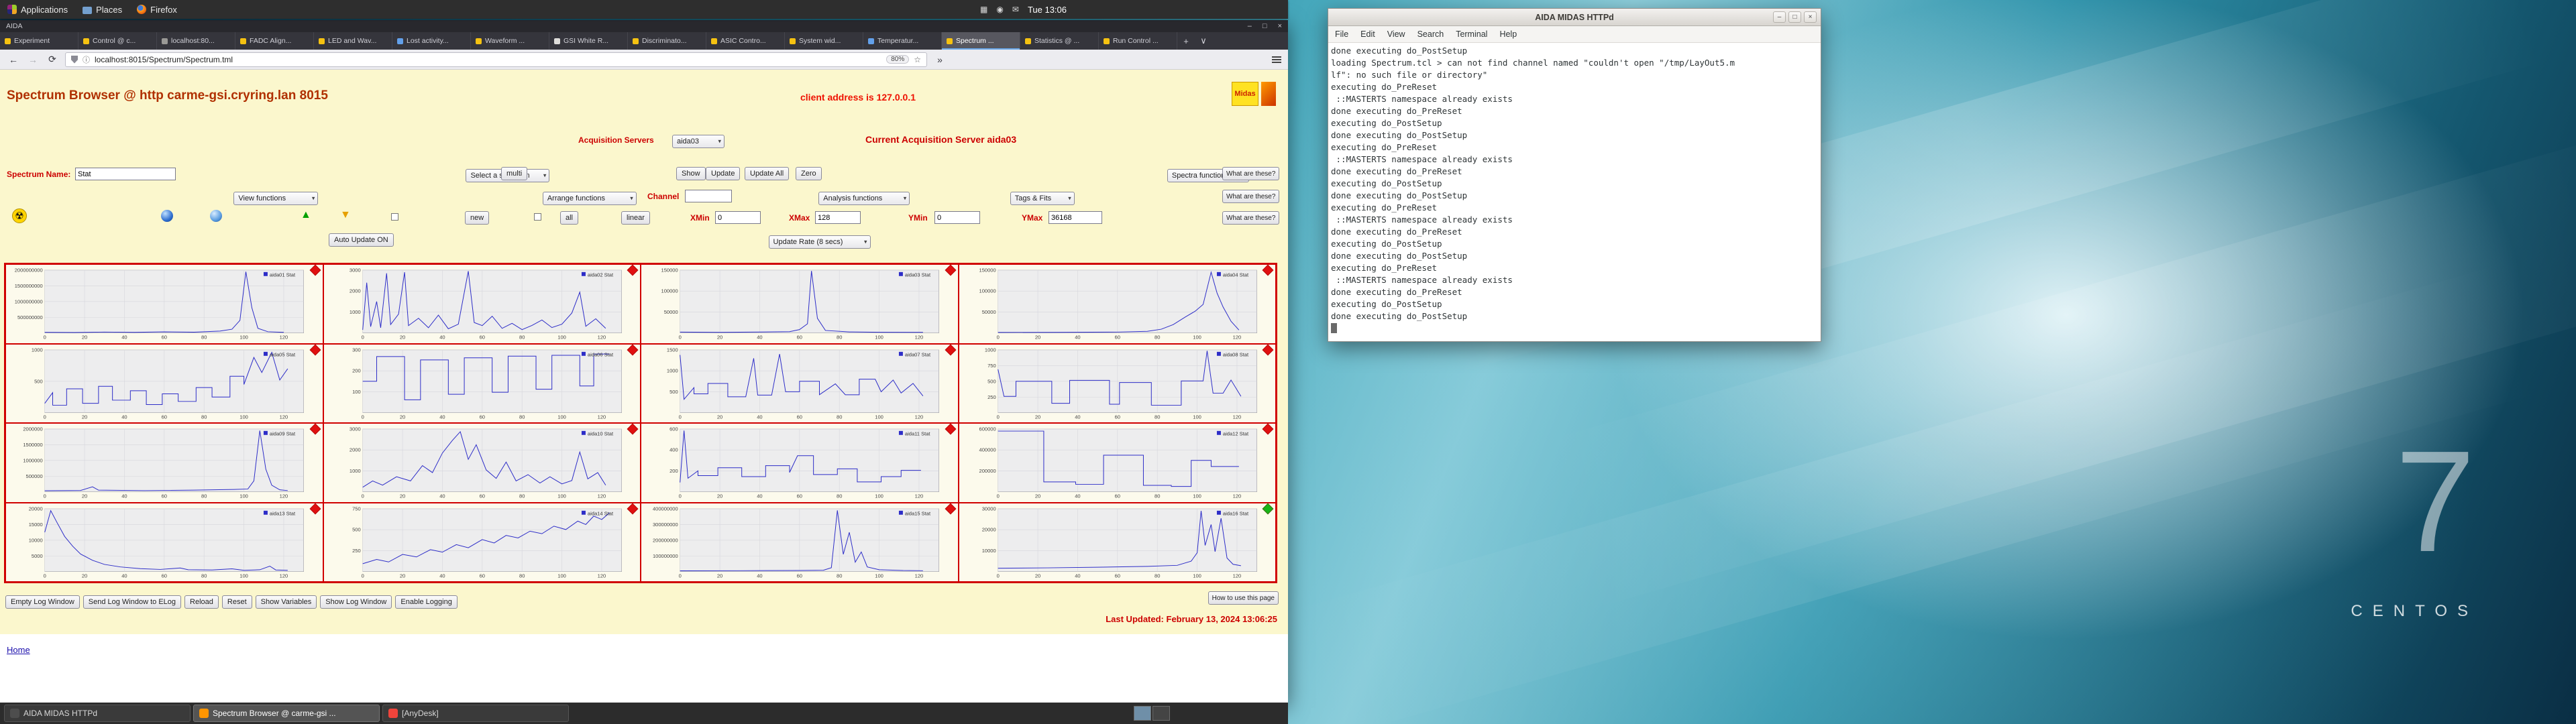 The height and width of the screenshot is (724, 2576). What do you see at coordinates (898, 59) in the screenshot?
I see `zoom-indicator: 80%` at bounding box center [898, 59].